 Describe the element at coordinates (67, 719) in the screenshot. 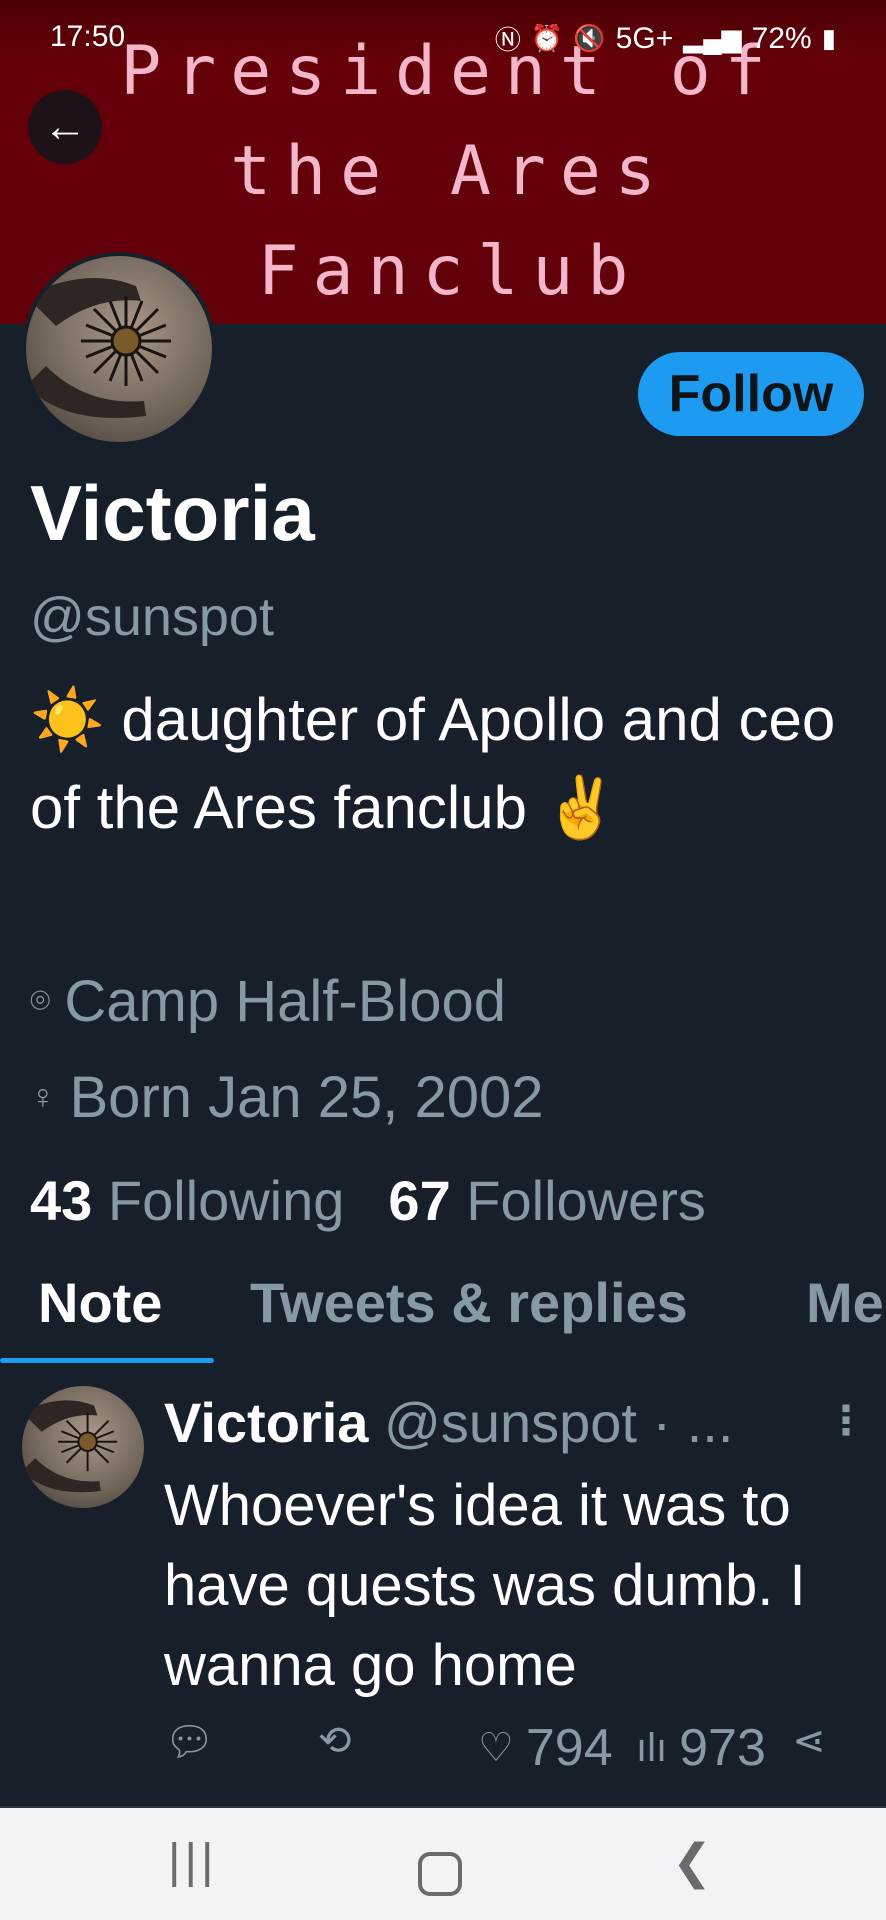

I see `sun-emoji-icon: ☀️` at that location.